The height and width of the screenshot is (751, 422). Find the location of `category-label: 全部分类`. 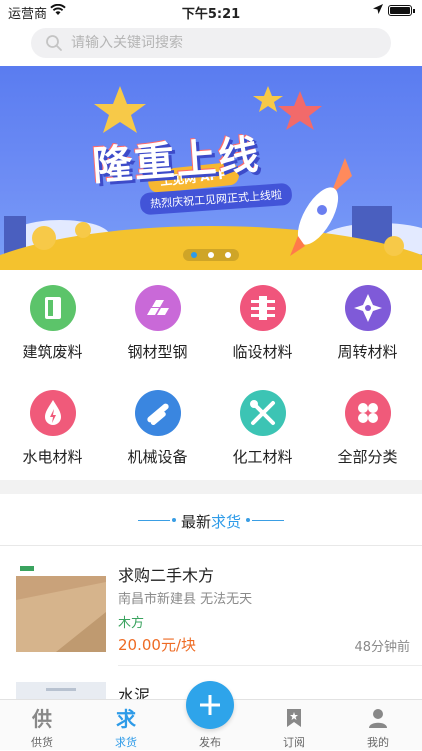

category-label: 全部分类 is located at coordinates (367, 457).